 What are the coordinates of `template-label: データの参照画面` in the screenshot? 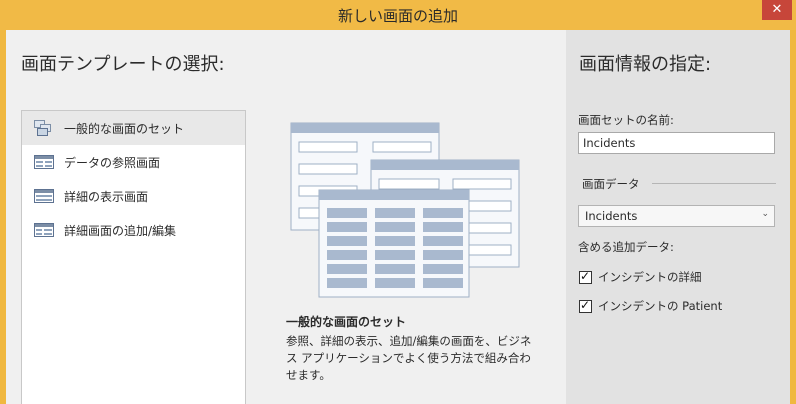 It's located at (112, 162).